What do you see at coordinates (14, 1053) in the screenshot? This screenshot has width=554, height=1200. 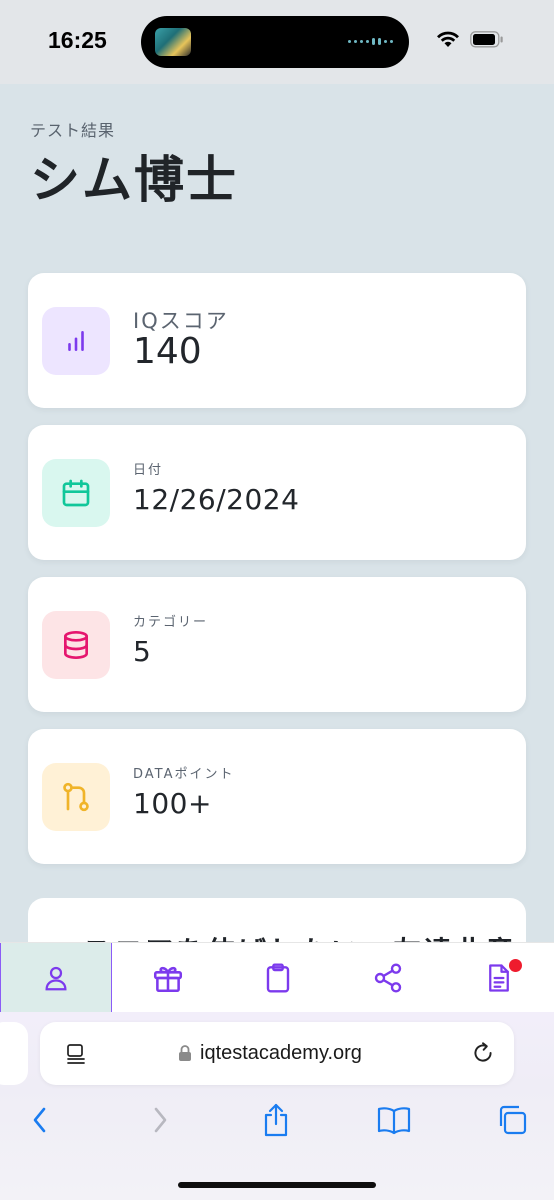 I see `previous-tab-preview` at bounding box center [14, 1053].